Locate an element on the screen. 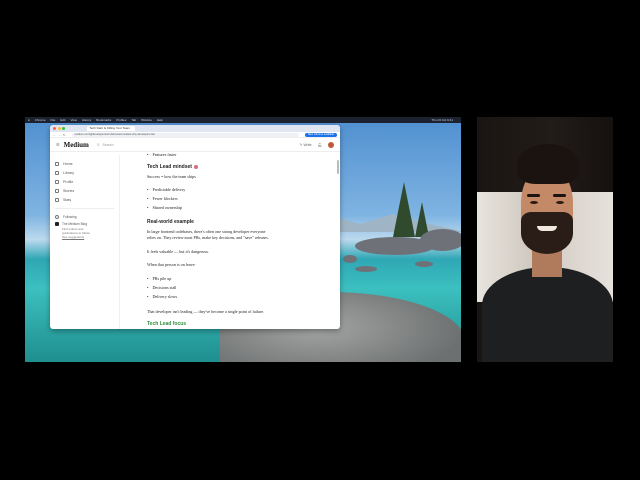 The height and width of the screenshot is (480, 640). minimize-window-icon is located at coordinates (59, 128).